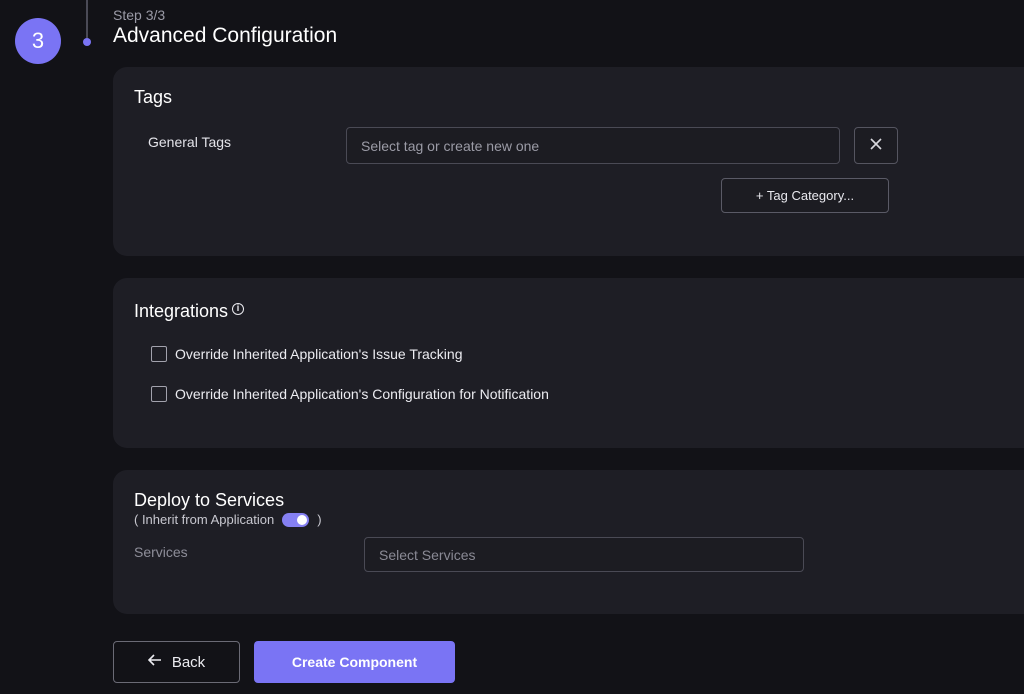 The width and height of the screenshot is (1024, 694). I want to click on tags-section-title: Tags, so click(153, 97).